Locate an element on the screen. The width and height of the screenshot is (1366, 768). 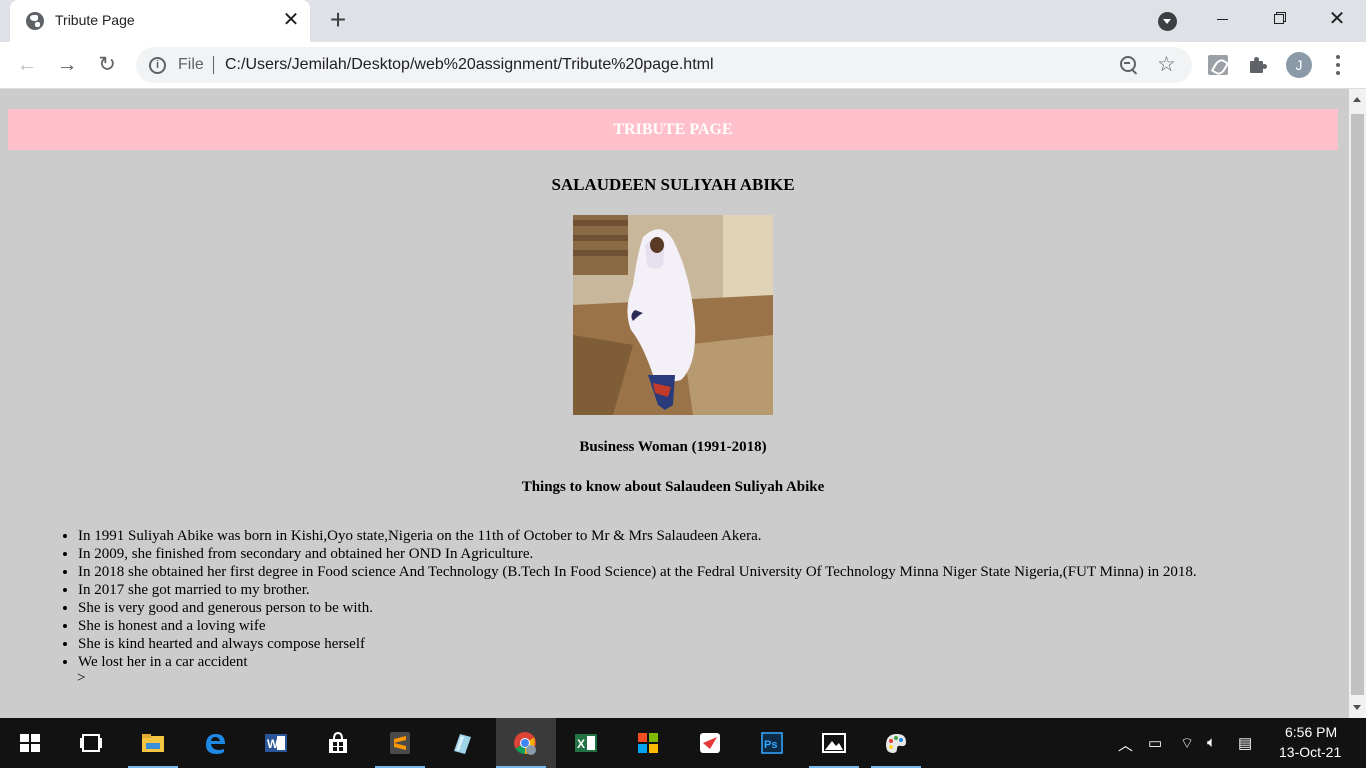
notification-icon: ▤ is located at coordinates (1245, 743).